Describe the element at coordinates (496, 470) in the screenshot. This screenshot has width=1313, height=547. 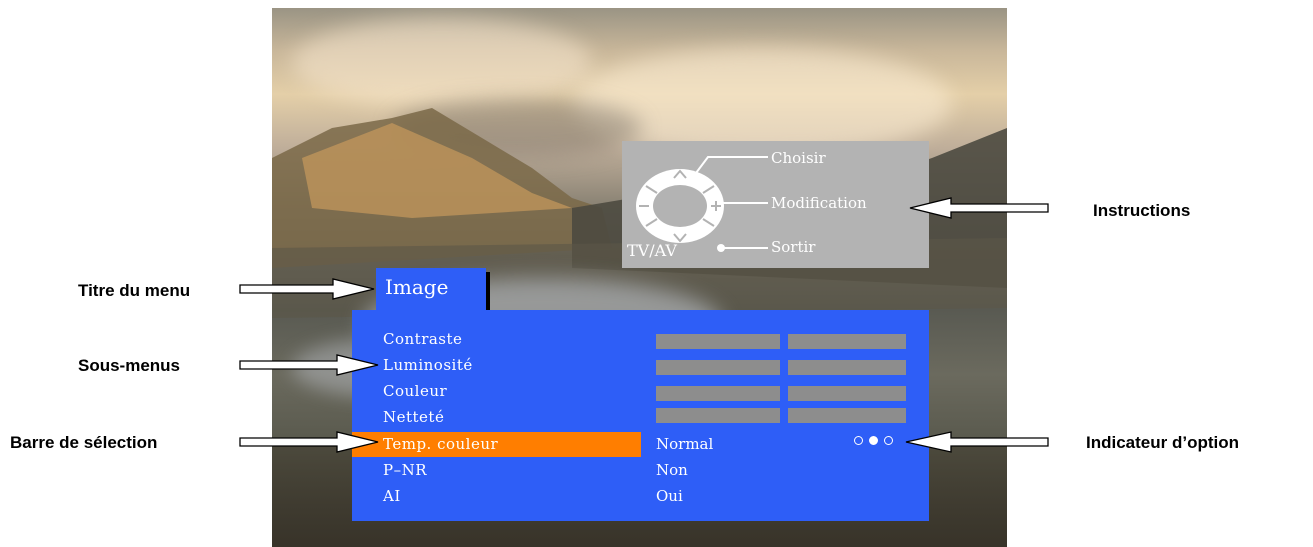
I see `menu-item-p-nr: P–NR` at that location.